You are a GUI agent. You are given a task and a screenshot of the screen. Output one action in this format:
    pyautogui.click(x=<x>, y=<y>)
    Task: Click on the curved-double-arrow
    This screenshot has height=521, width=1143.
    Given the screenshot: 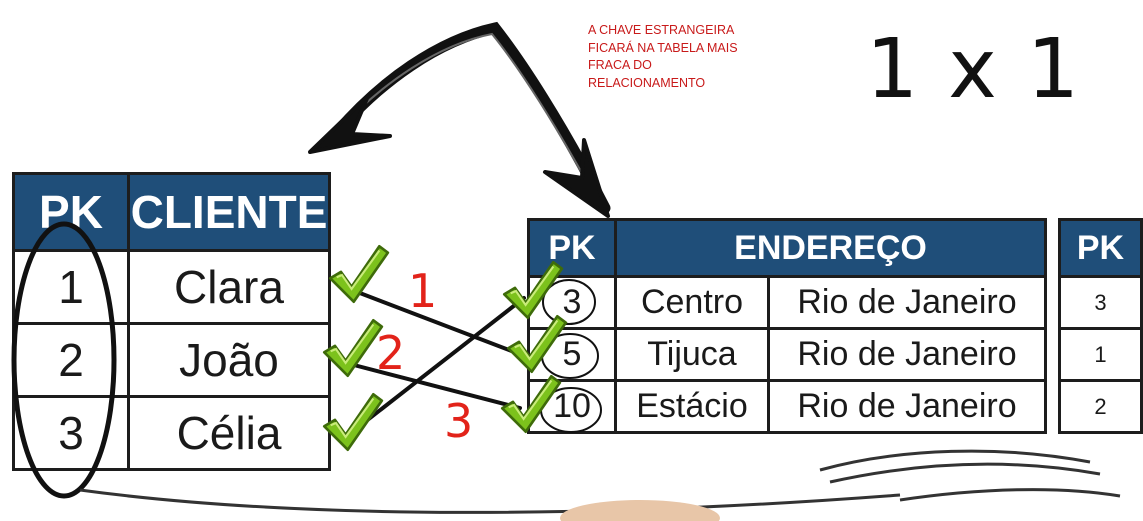 What is the action you would take?
    pyautogui.click(x=459, y=119)
    